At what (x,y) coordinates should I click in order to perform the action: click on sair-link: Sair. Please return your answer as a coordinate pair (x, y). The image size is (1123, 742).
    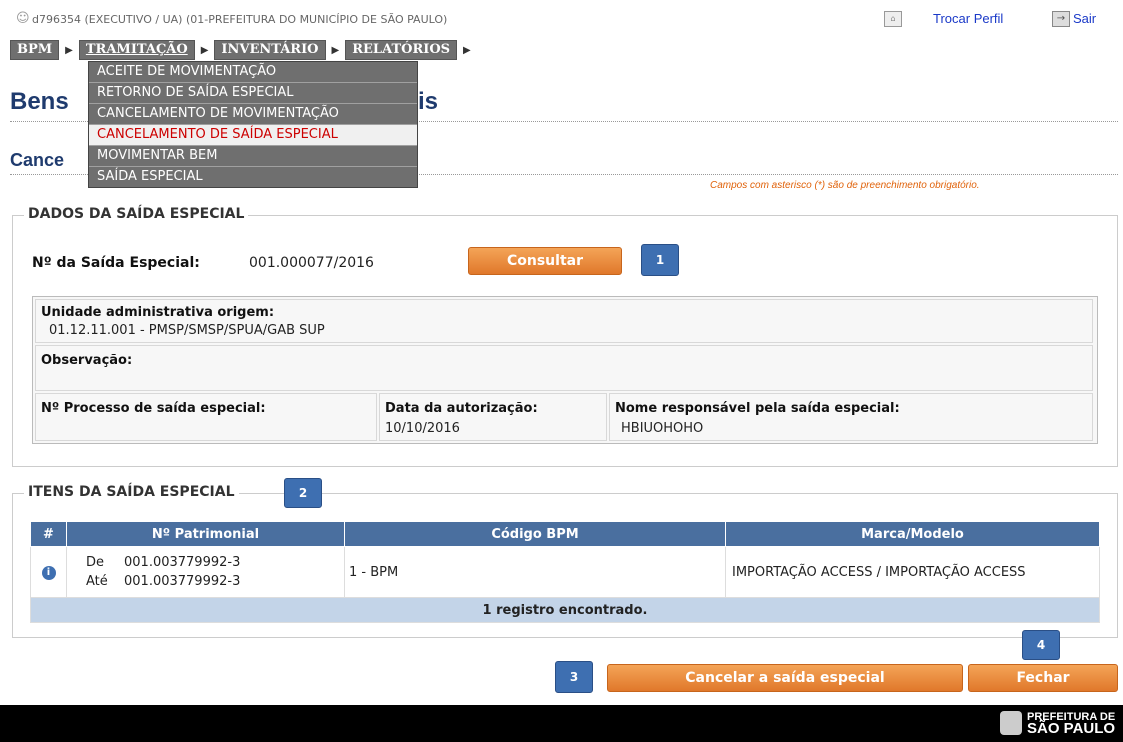
    Looking at the image, I should click on (1084, 18).